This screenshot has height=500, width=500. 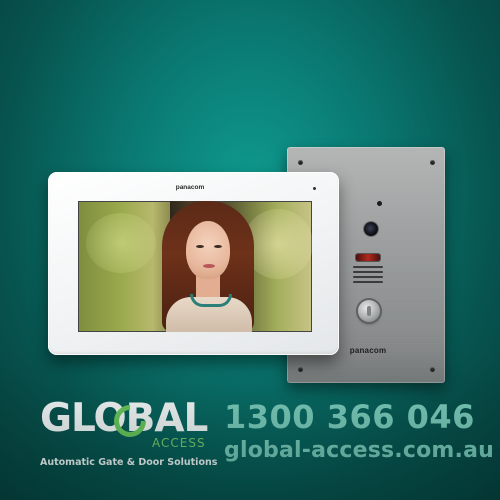 I want to click on person-eye-left, so click(x=200, y=246).